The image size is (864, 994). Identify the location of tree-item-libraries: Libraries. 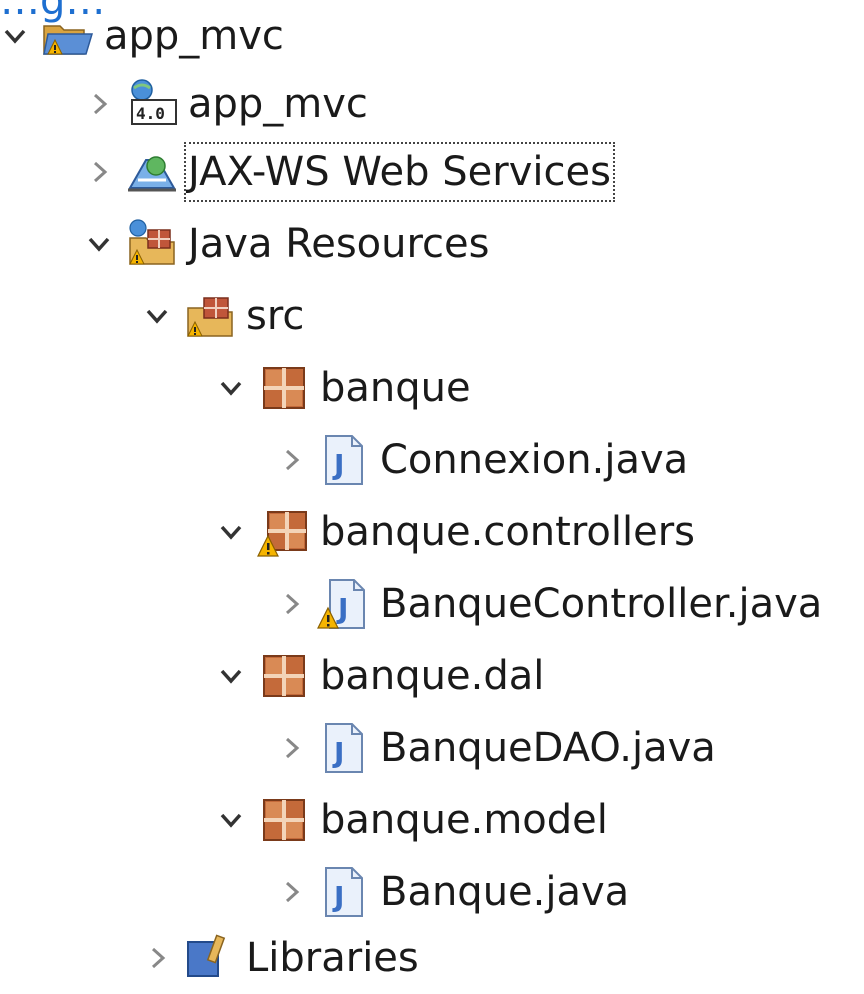
(281, 958).